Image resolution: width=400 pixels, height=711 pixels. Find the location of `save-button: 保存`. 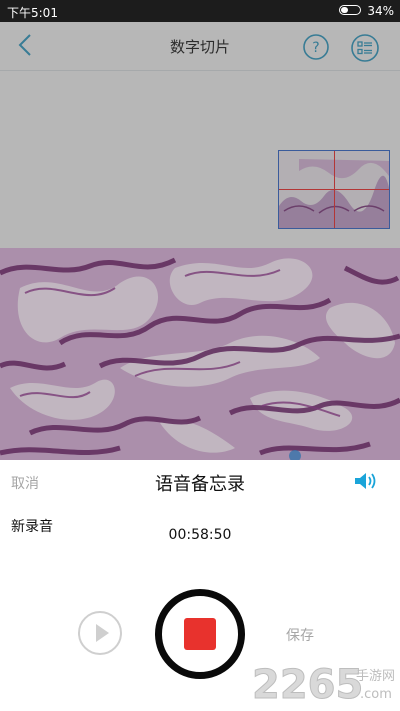

save-button: 保存 is located at coordinates (300, 635).